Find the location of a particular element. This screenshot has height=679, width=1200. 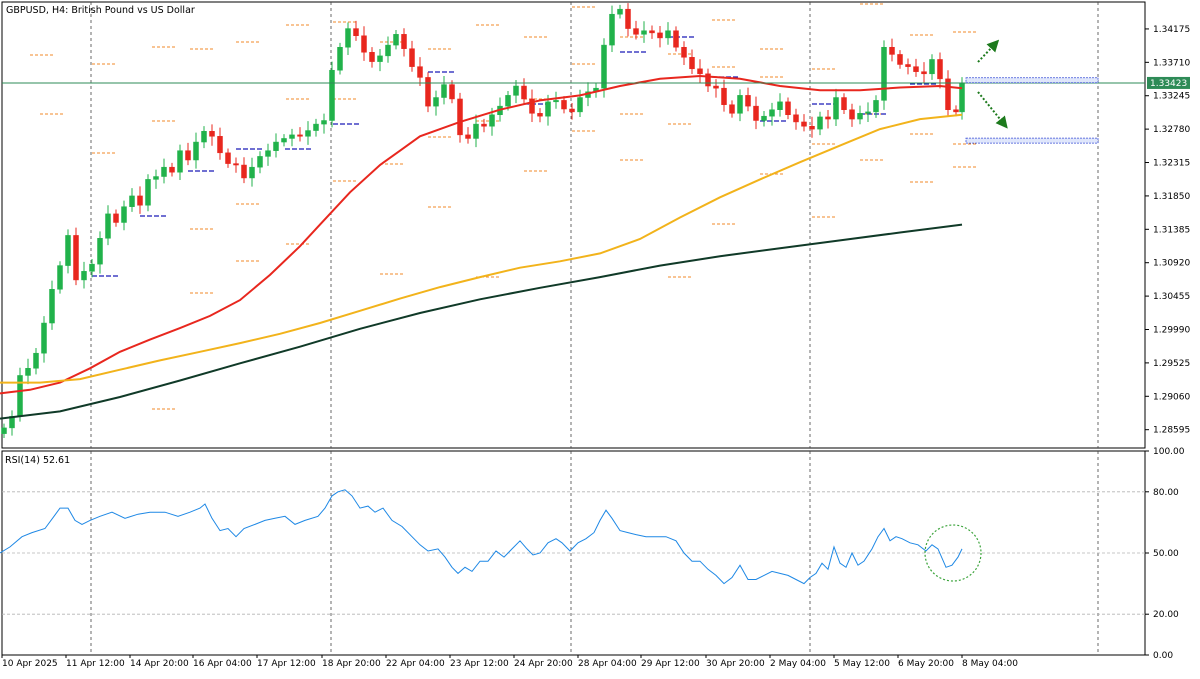

x-tick-label: 30 Apr 20:00 is located at coordinates (735, 664).